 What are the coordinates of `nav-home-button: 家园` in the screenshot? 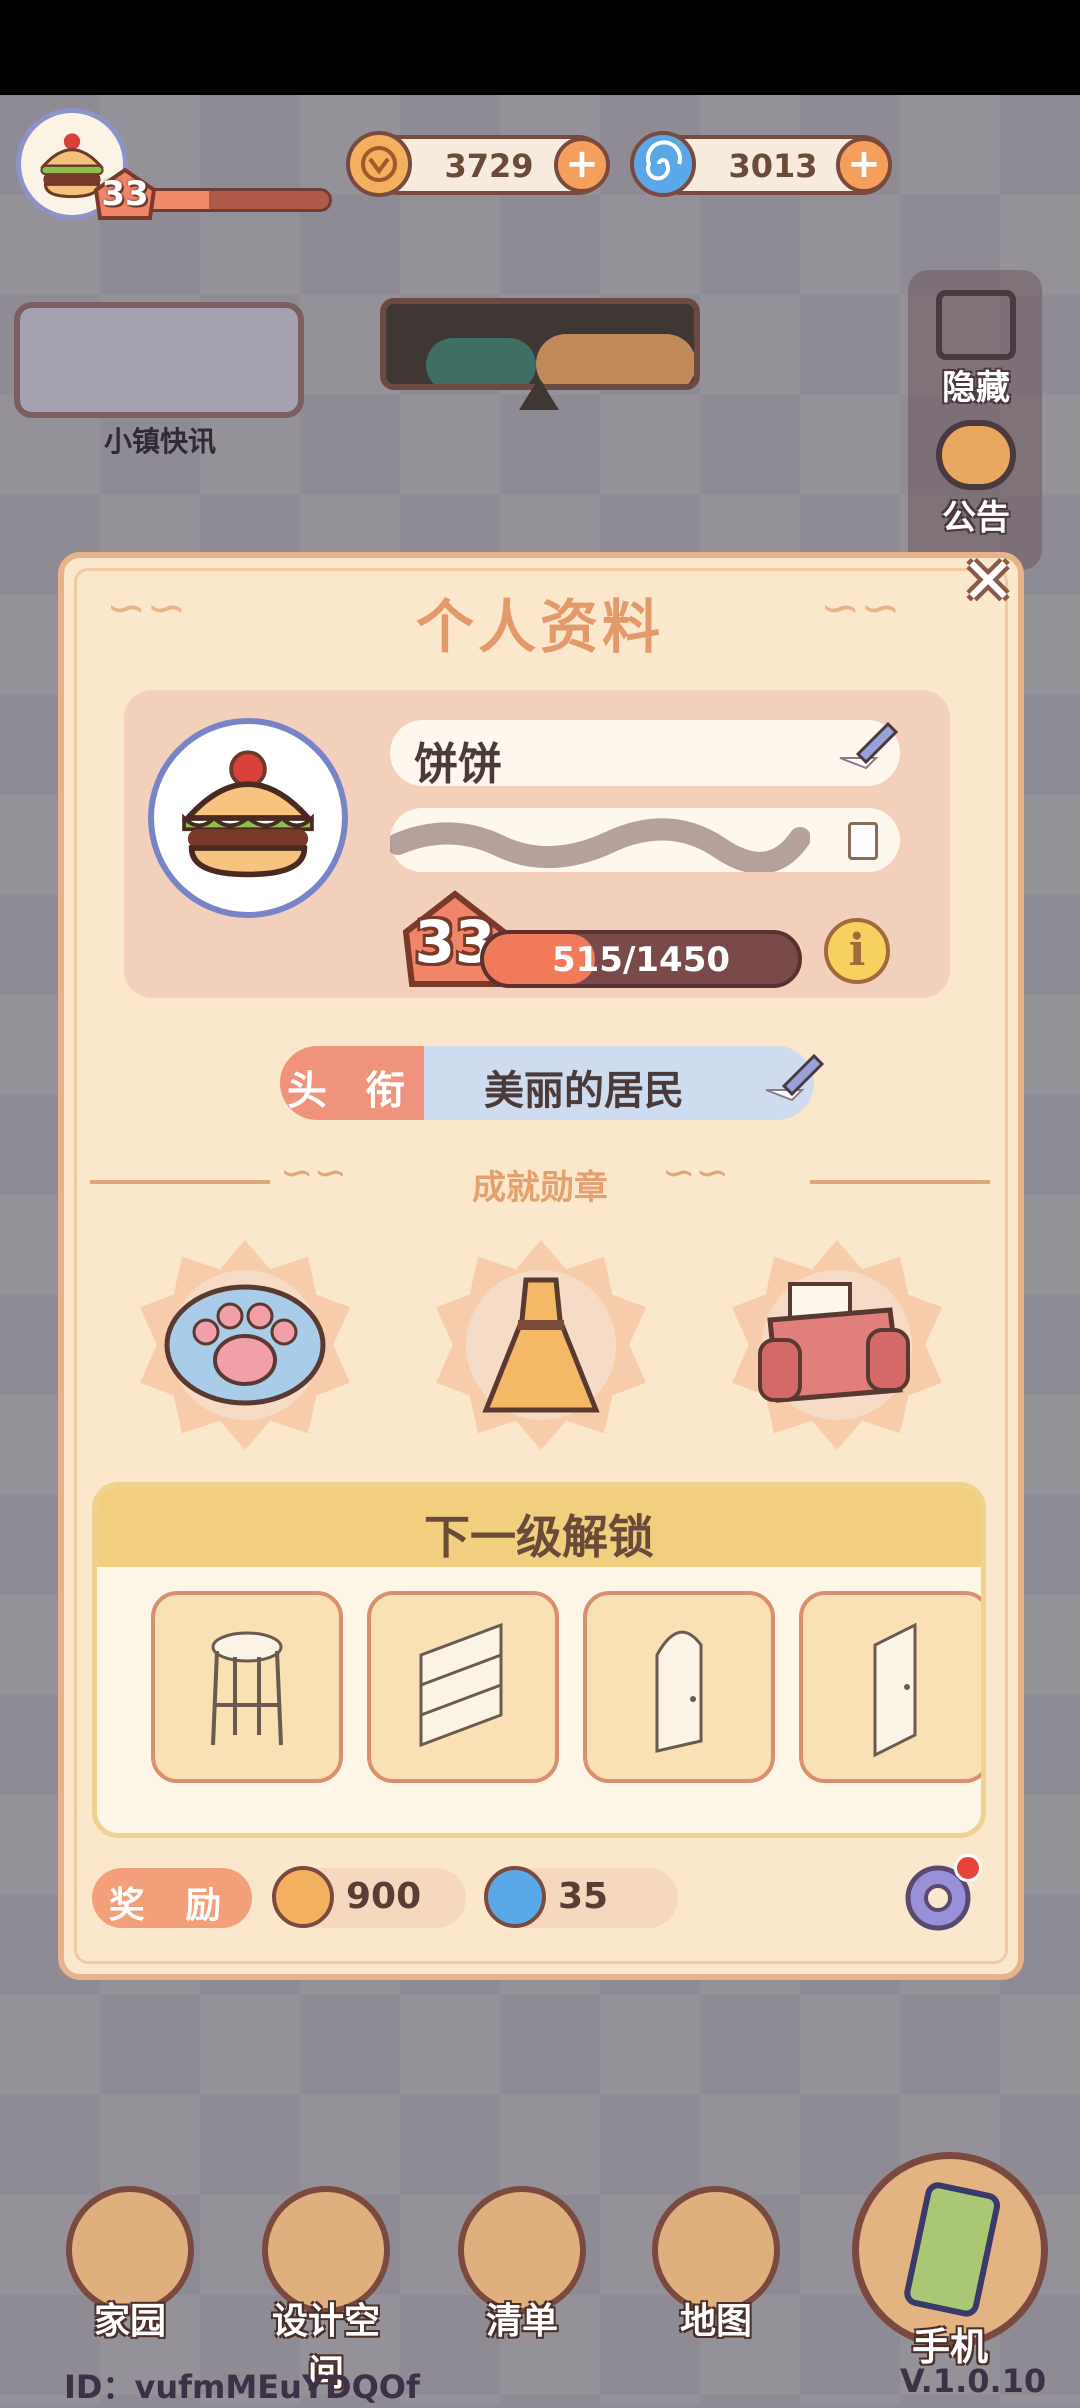 It's located at (130, 2264).